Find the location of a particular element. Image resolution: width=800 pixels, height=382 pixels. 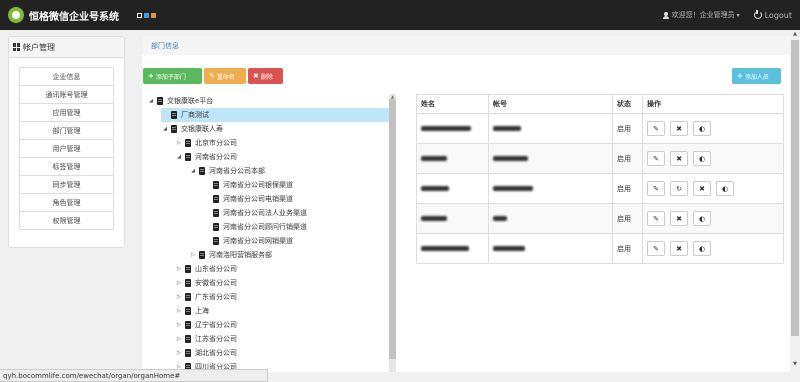

tree-scrollbar: ▲ is located at coordinates (392, 233).